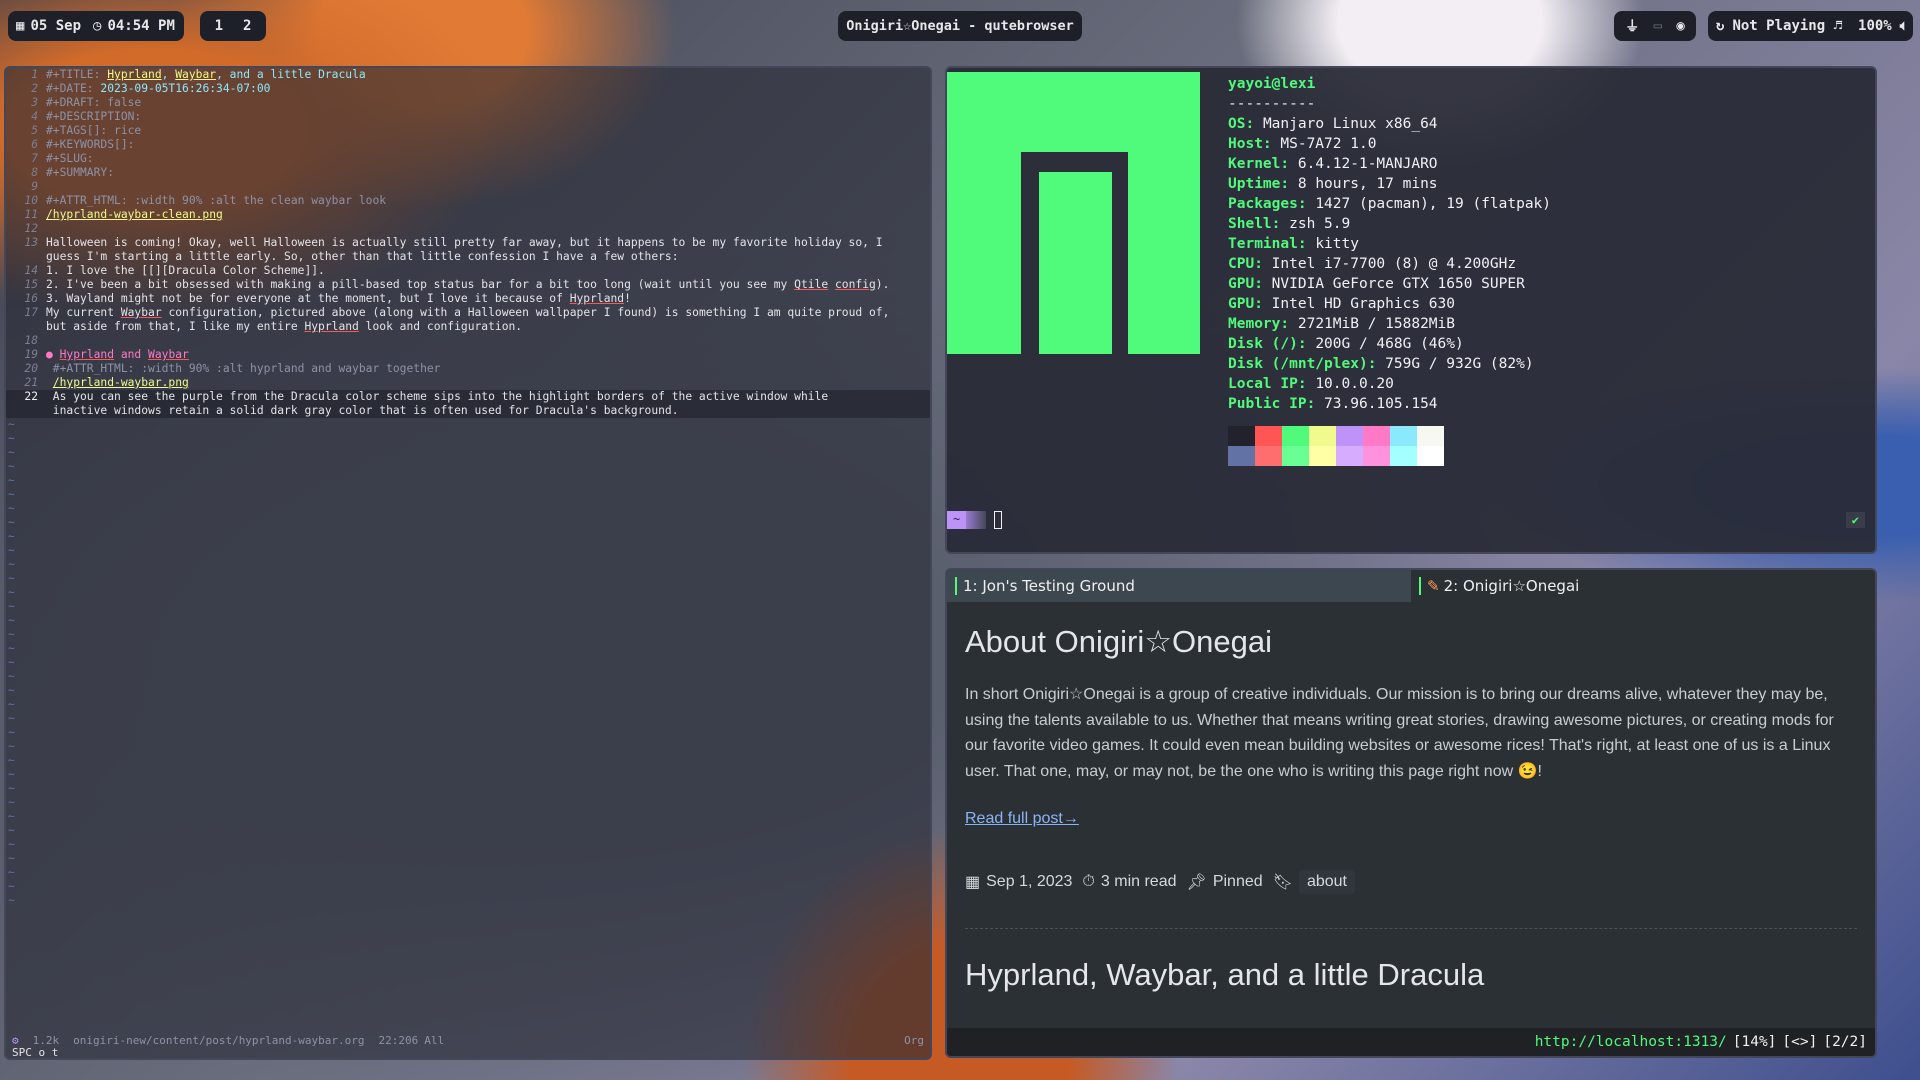 Image resolution: width=1920 pixels, height=1080 pixels. I want to click on editor-line: 11/hyprland-waybar-clean.png, so click(468, 215).